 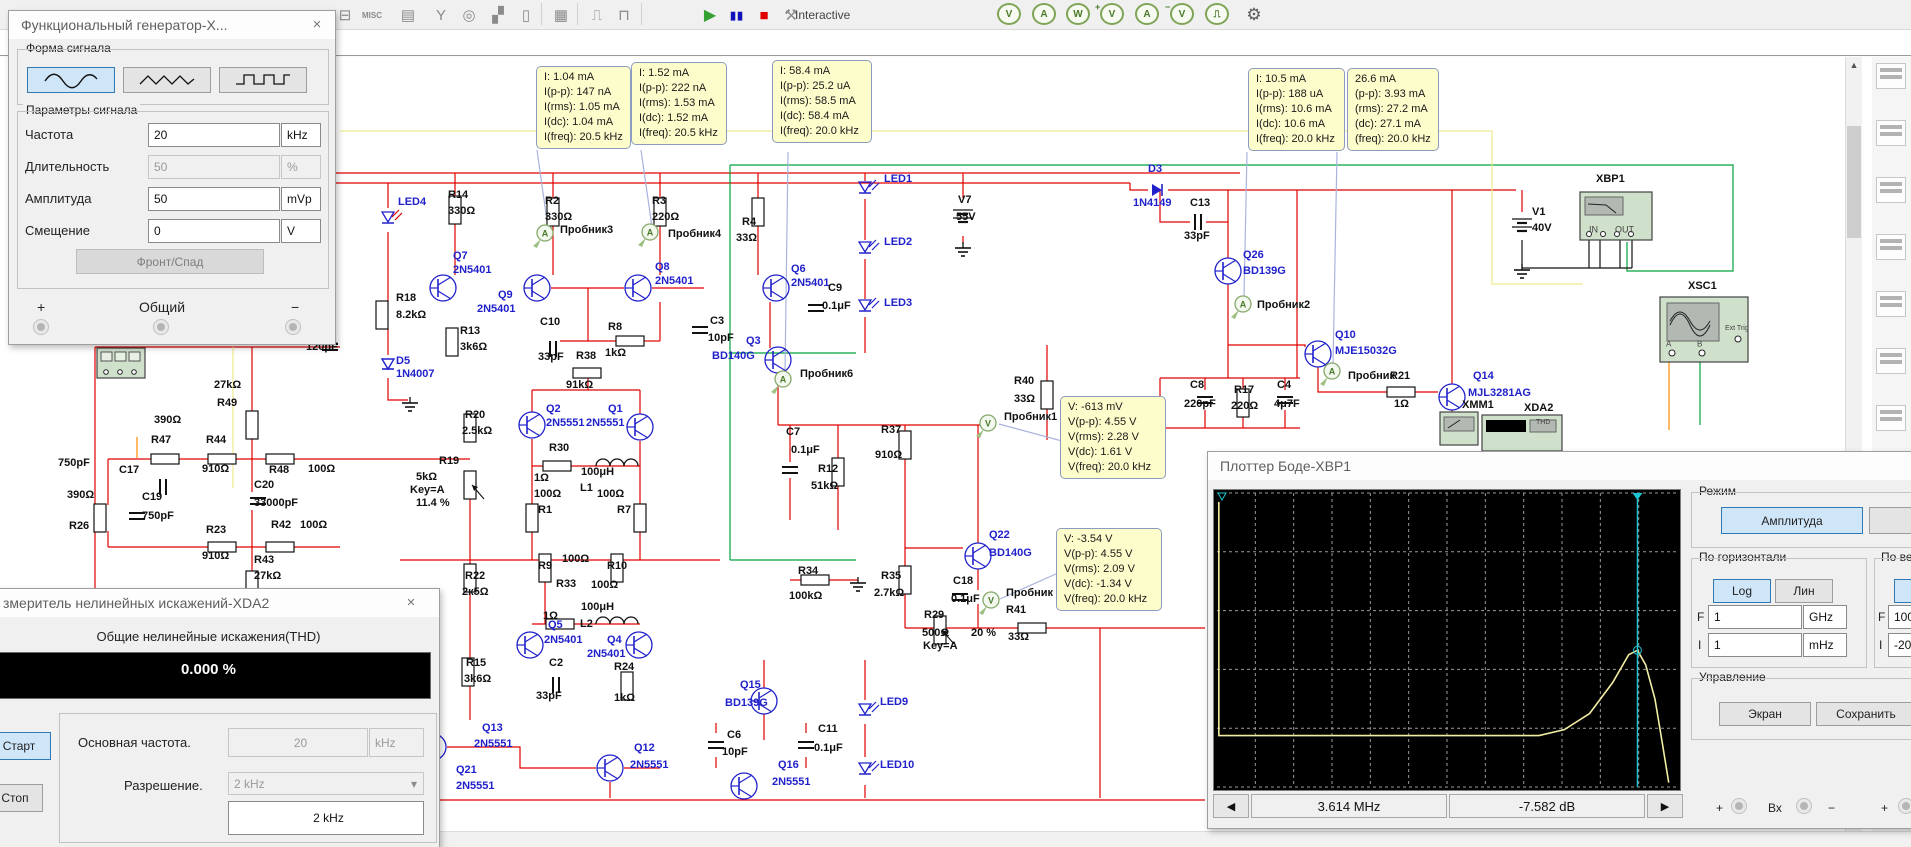 I want to click on linear-scale-button: Лин, so click(x=1804, y=591).